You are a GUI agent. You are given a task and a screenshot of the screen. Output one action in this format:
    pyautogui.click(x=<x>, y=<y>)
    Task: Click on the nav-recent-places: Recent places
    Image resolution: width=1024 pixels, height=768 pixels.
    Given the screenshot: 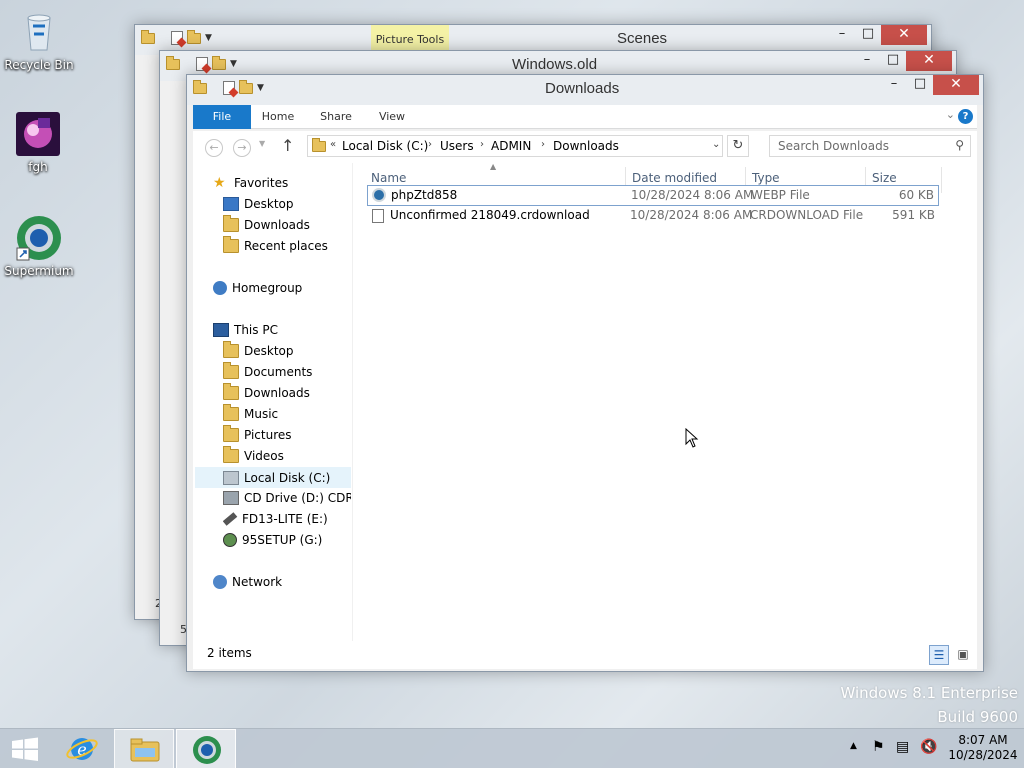 What is the action you would take?
    pyautogui.click(x=275, y=246)
    